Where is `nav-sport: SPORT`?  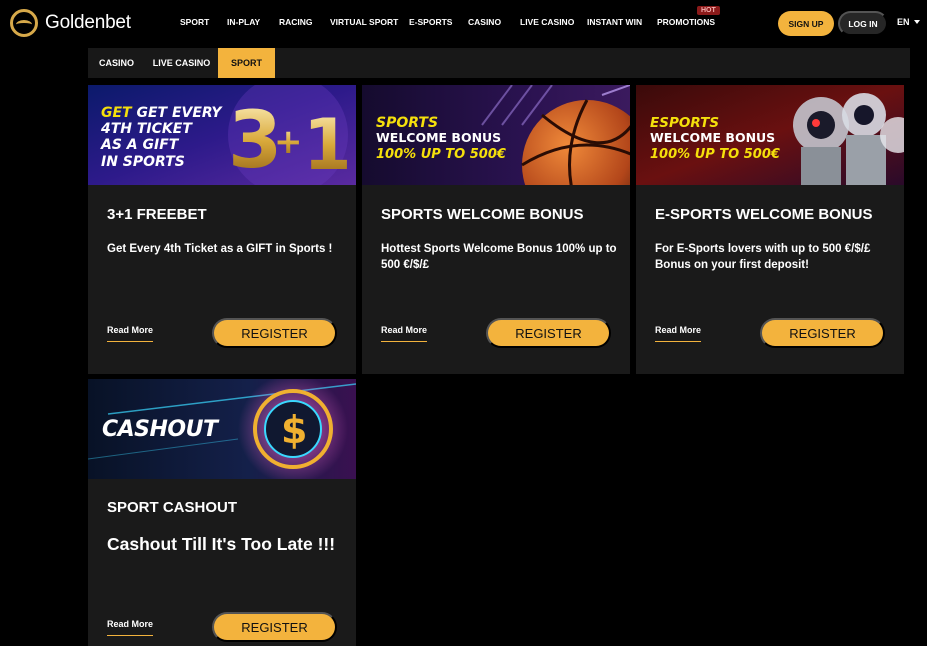
nav-sport: SPORT is located at coordinates (194, 22).